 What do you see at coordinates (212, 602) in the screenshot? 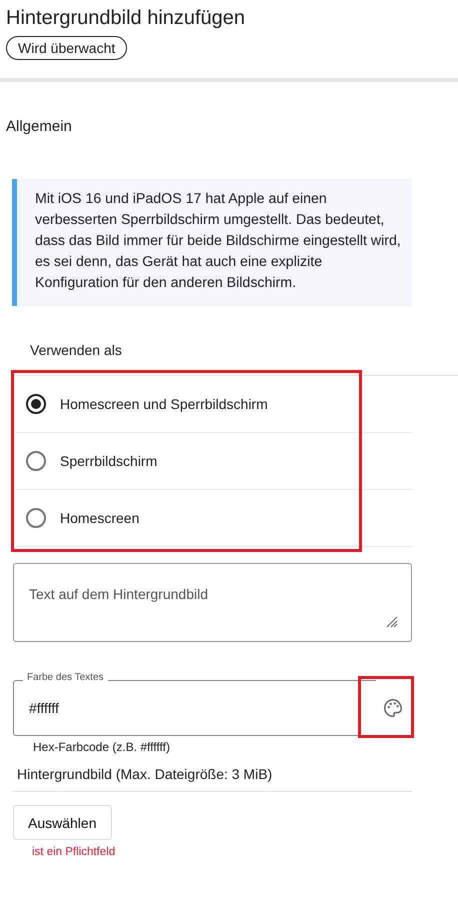
I see `text-area: Text auf dem Hintergrundbild` at bounding box center [212, 602].